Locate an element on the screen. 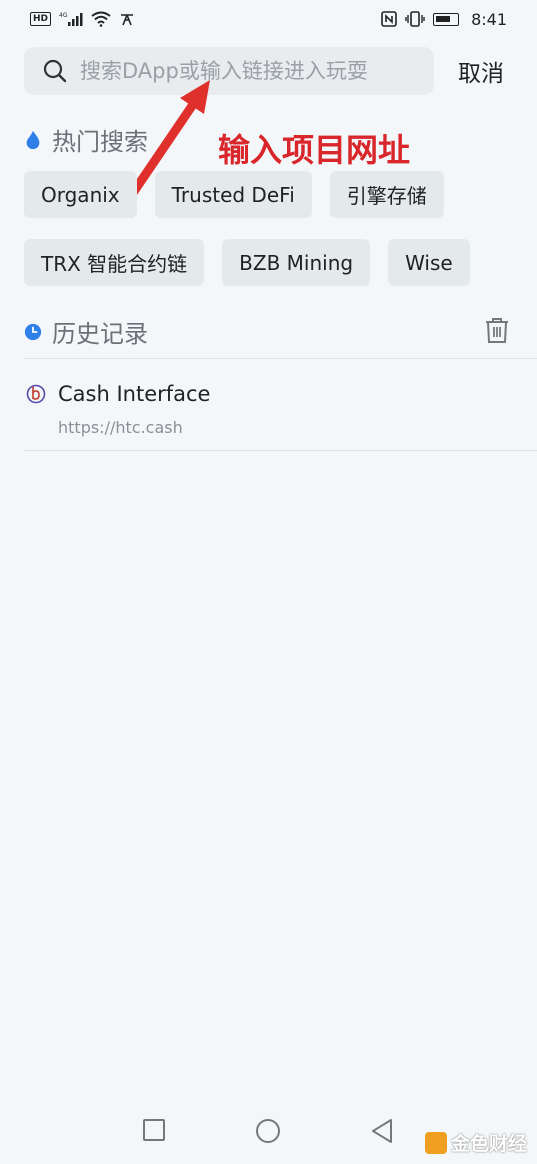  tag-row-2: TRX 智能合约链 BZB Mining Wise is located at coordinates (274, 262).